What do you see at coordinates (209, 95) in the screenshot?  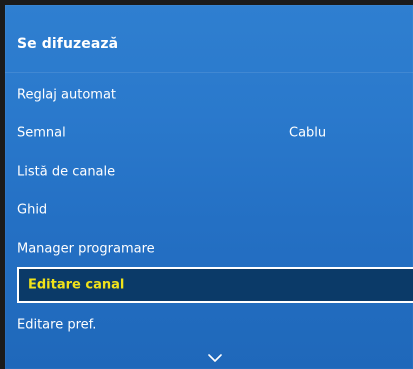 I see `menu-item-auto-tuning: Reglaj automat` at bounding box center [209, 95].